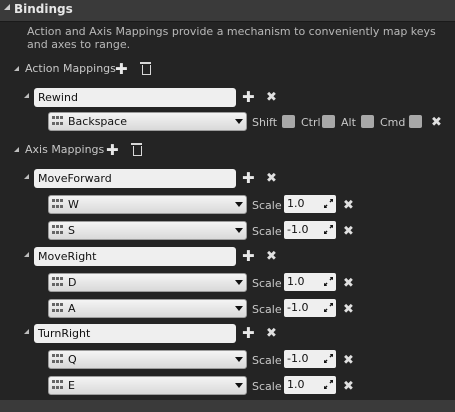 The height and width of the screenshot is (412, 455). Describe the element at coordinates (367, 121) in the screenshot. I see `alt-checkbox` at that location.